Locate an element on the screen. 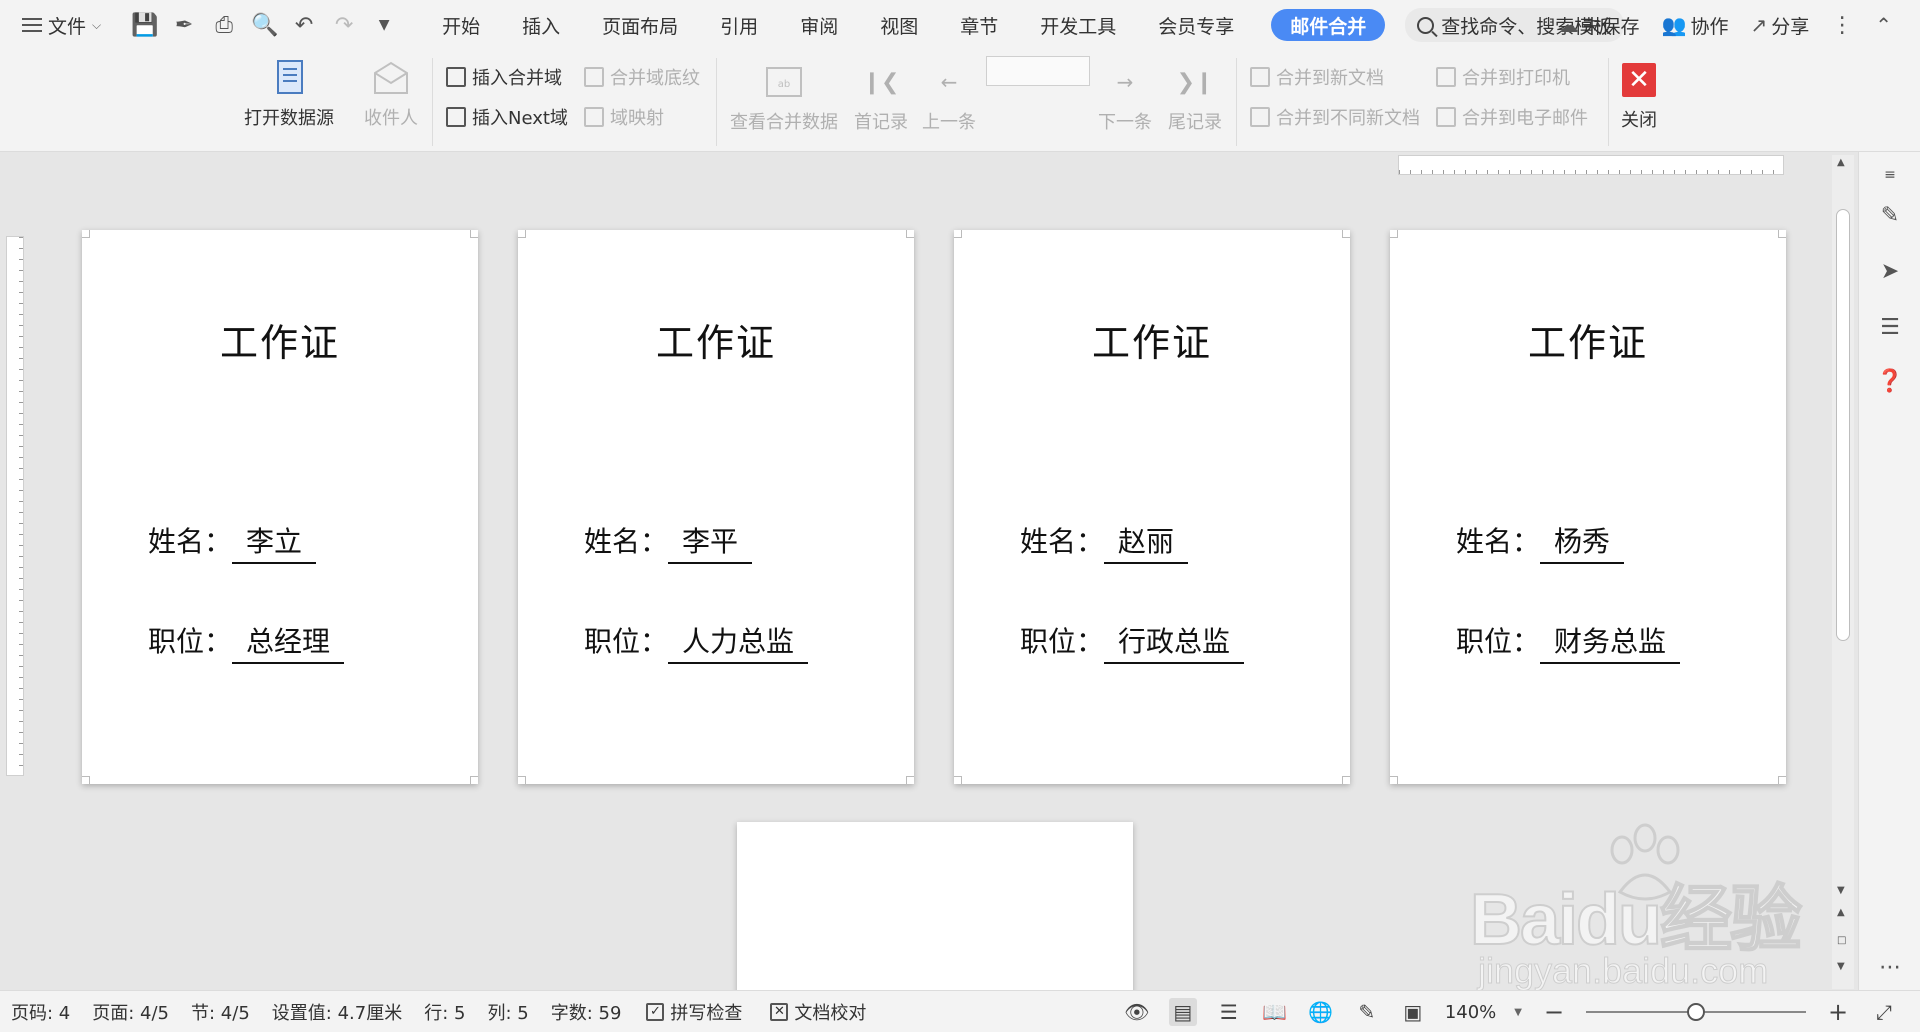  unsaved-button: ☁ 未保存 is located at coordinates (1599, 25).